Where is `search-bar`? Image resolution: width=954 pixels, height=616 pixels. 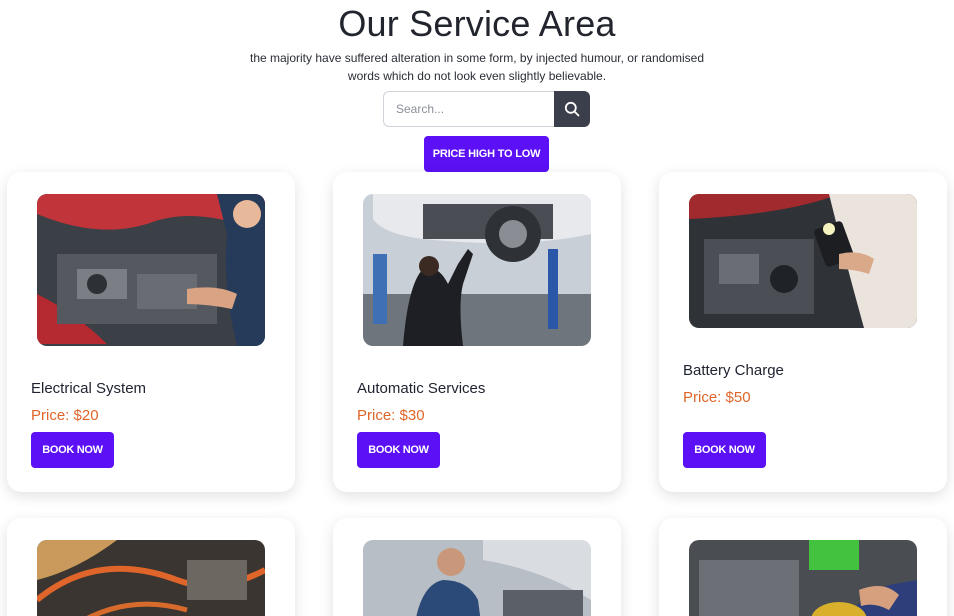 search-bar is located at coordinates (486, 109).